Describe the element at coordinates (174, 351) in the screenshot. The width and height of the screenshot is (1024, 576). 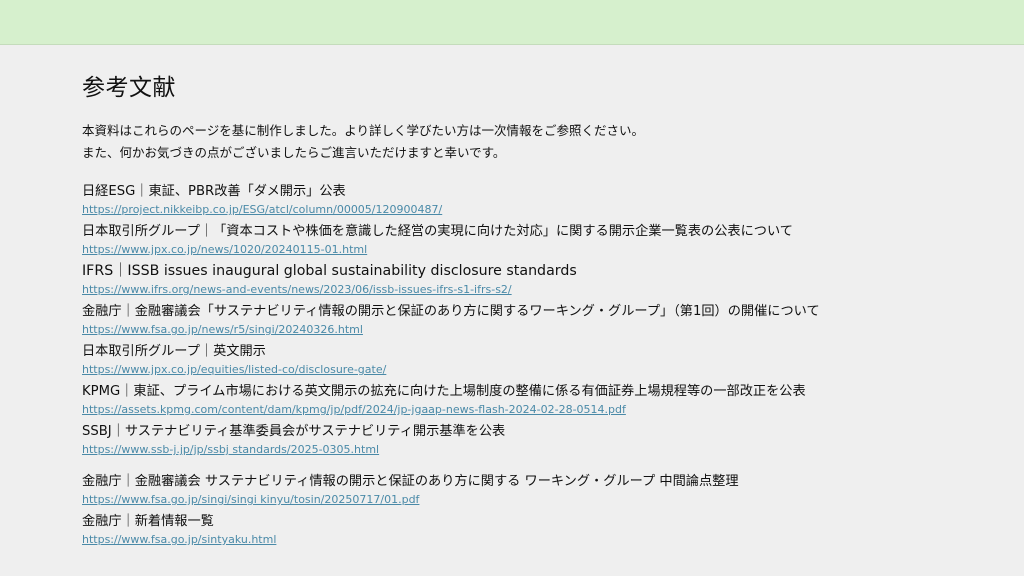
I see `reference-title: 日本取引所グループ｜英文開示` at that location.